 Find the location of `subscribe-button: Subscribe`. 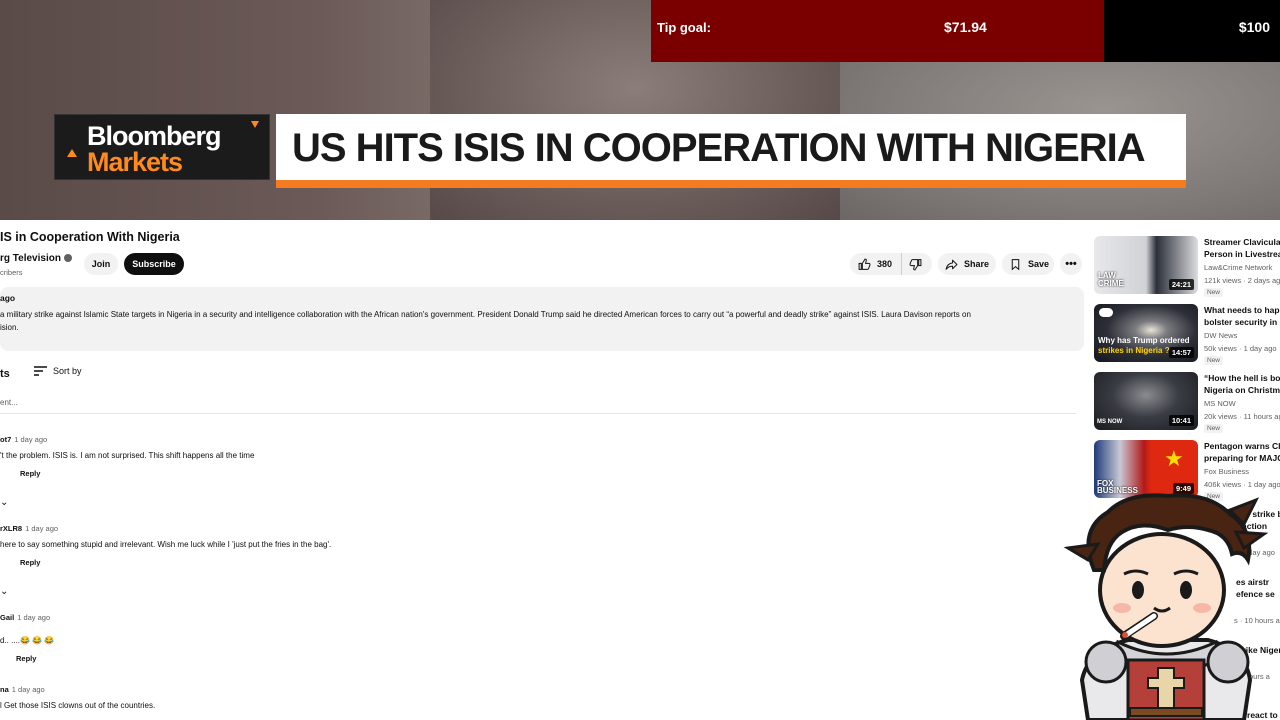

subscribe-button: Subscribe is located at coordinates (154, 264).